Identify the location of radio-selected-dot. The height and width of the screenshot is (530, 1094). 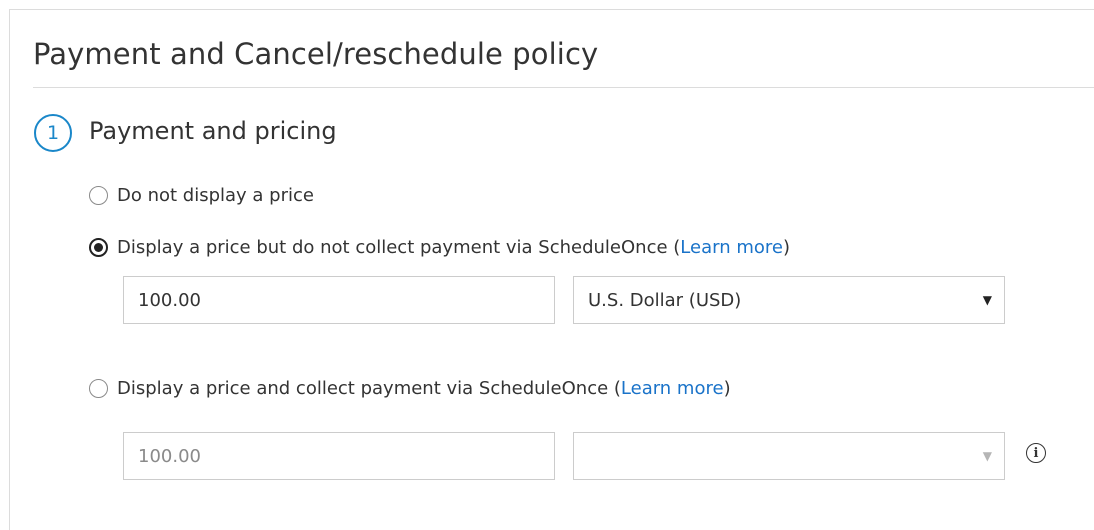
(98, 247).